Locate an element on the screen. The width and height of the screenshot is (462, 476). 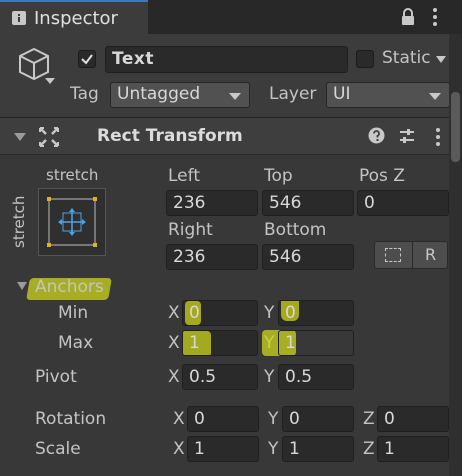
layer-dropdown: UI is located at coordinates (388, 95).